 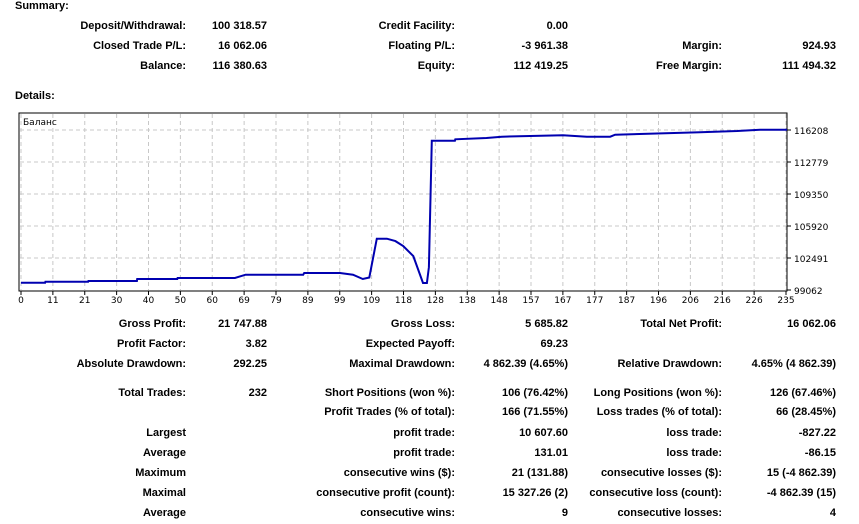 What do you see at coordinates (832, 513) in the screenshot?
I see `stat-value: 4` at bounding box center [832, 513].